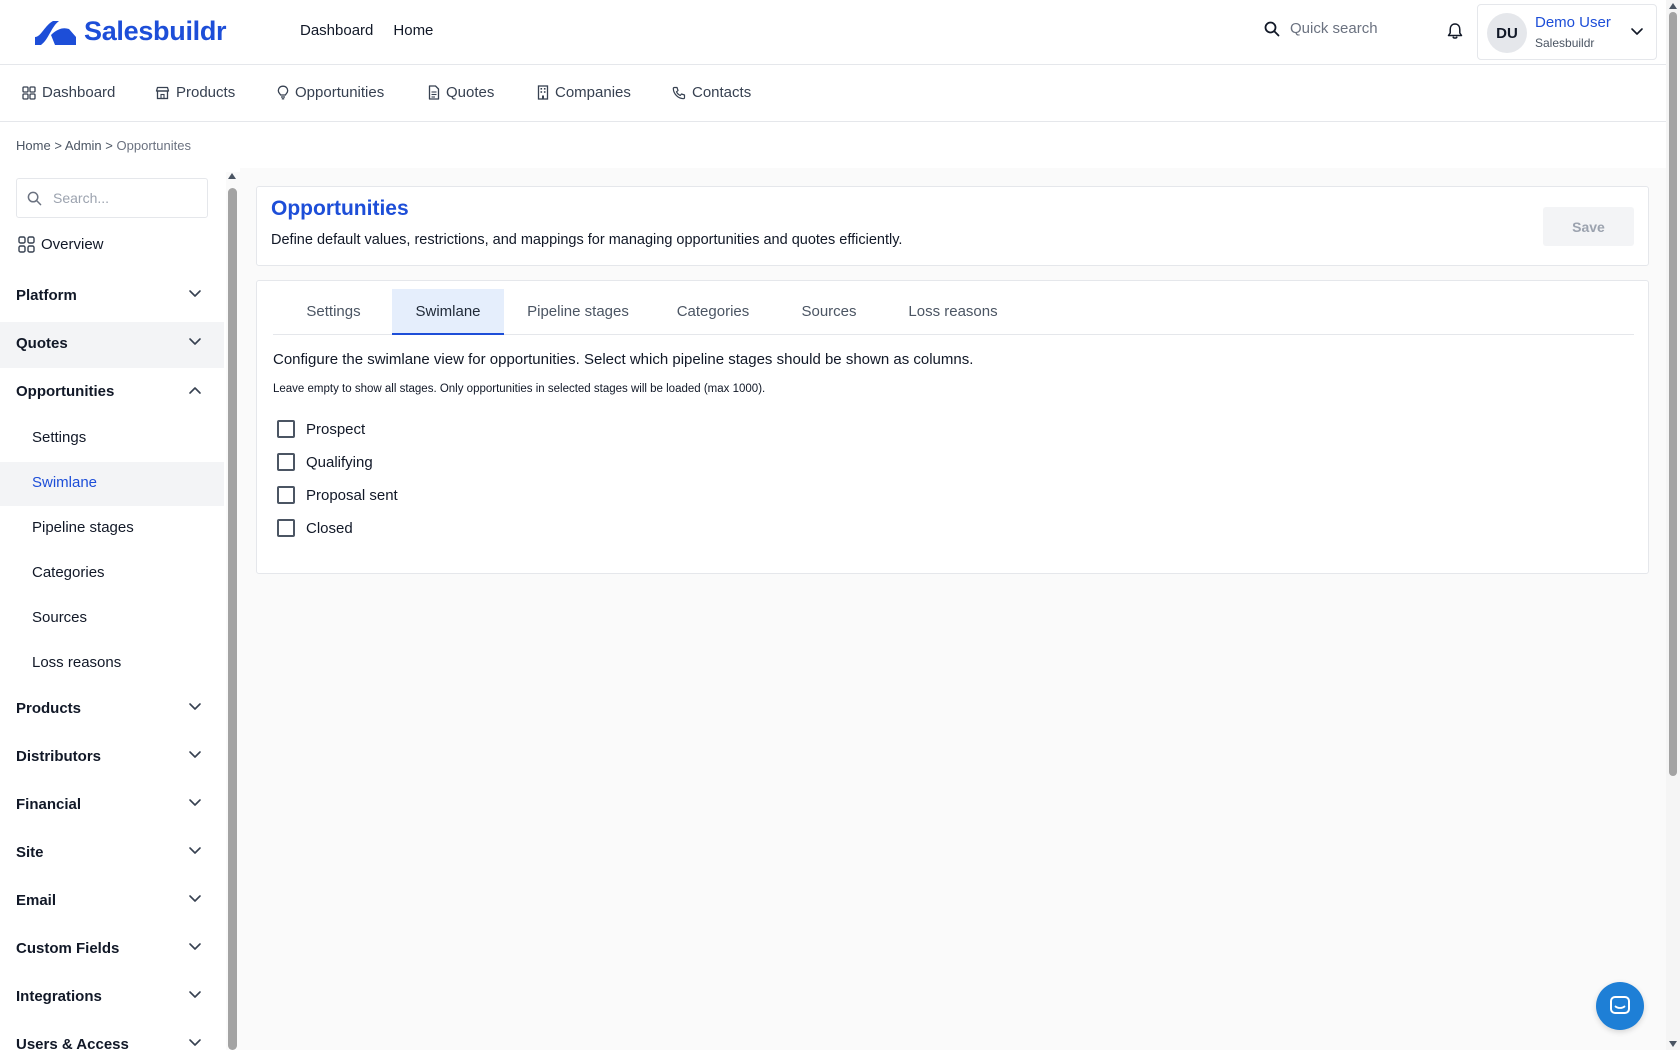 The width and height of the screenshot is (1680, 1050). I want to click on sidebar-section-label: Integrations, so click(59, 996).